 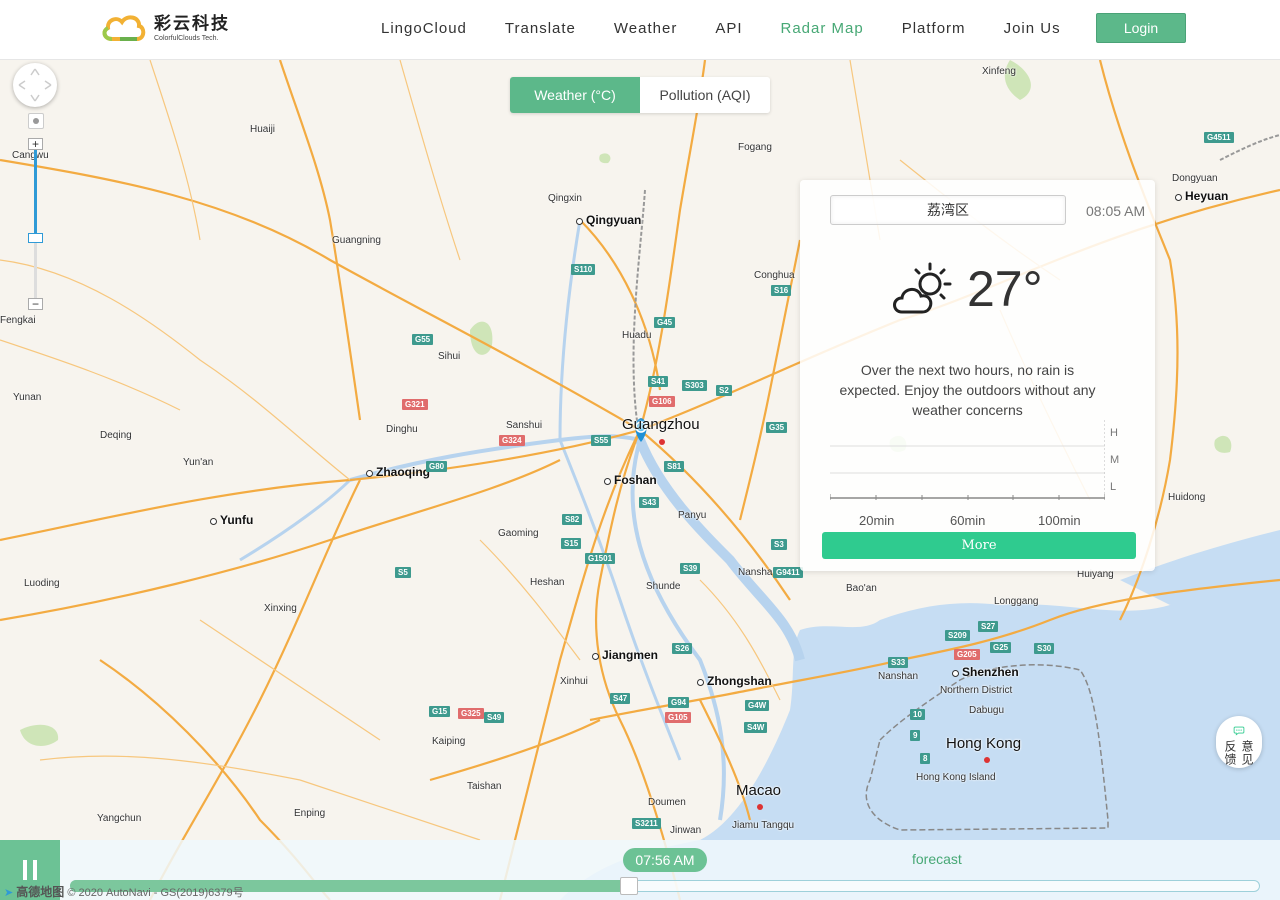 What do you see at coordinates (777, 427) in the screenshot?
I see `road-shield: G35` at bounding box center [777, 427].